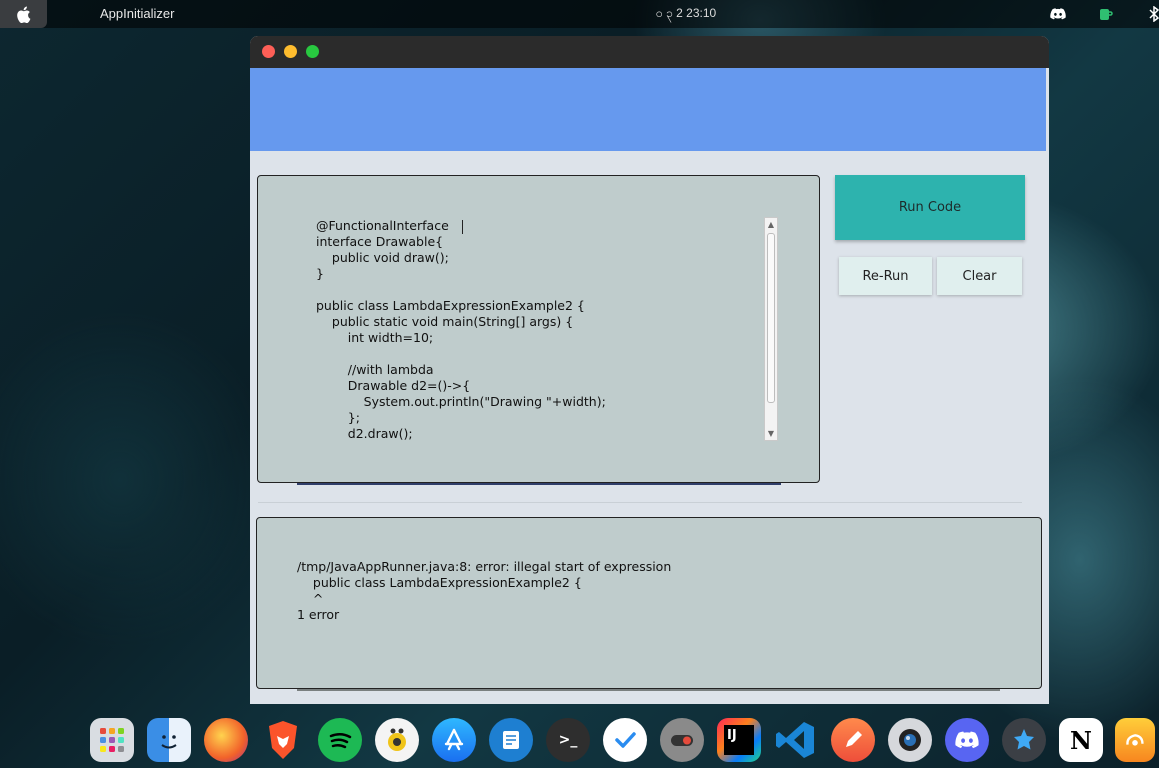  I want to click on scroll-up-arrow-icon: ▲, so click(771, 224).